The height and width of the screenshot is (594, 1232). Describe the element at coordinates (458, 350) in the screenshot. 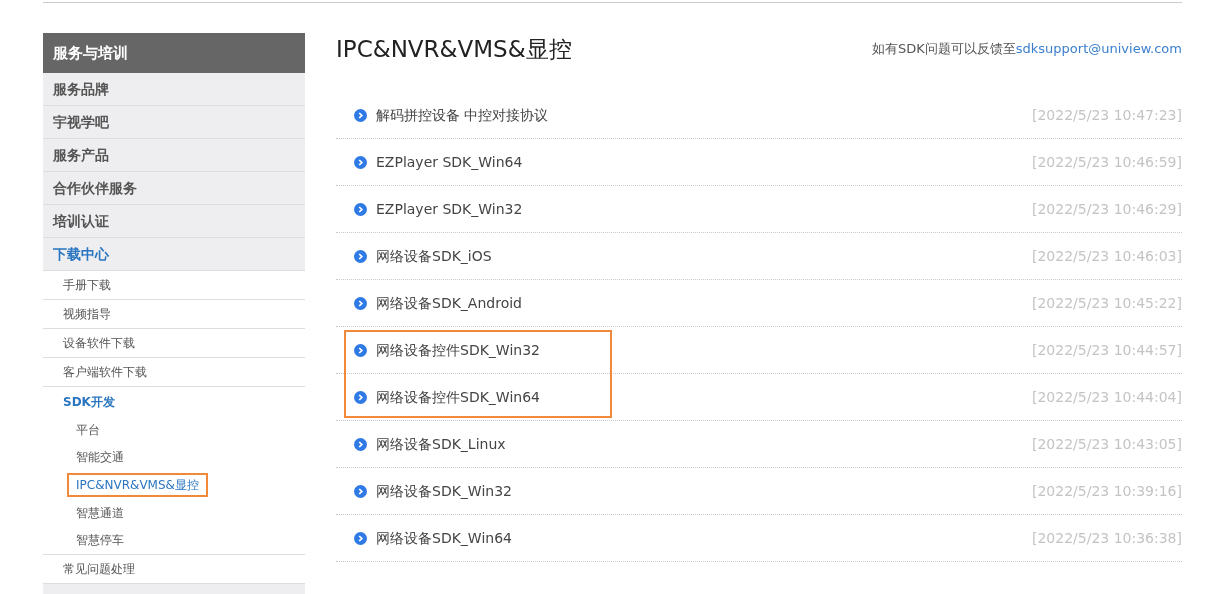

I see `download-link: 网络设备控件SDK_Win32` at that location.